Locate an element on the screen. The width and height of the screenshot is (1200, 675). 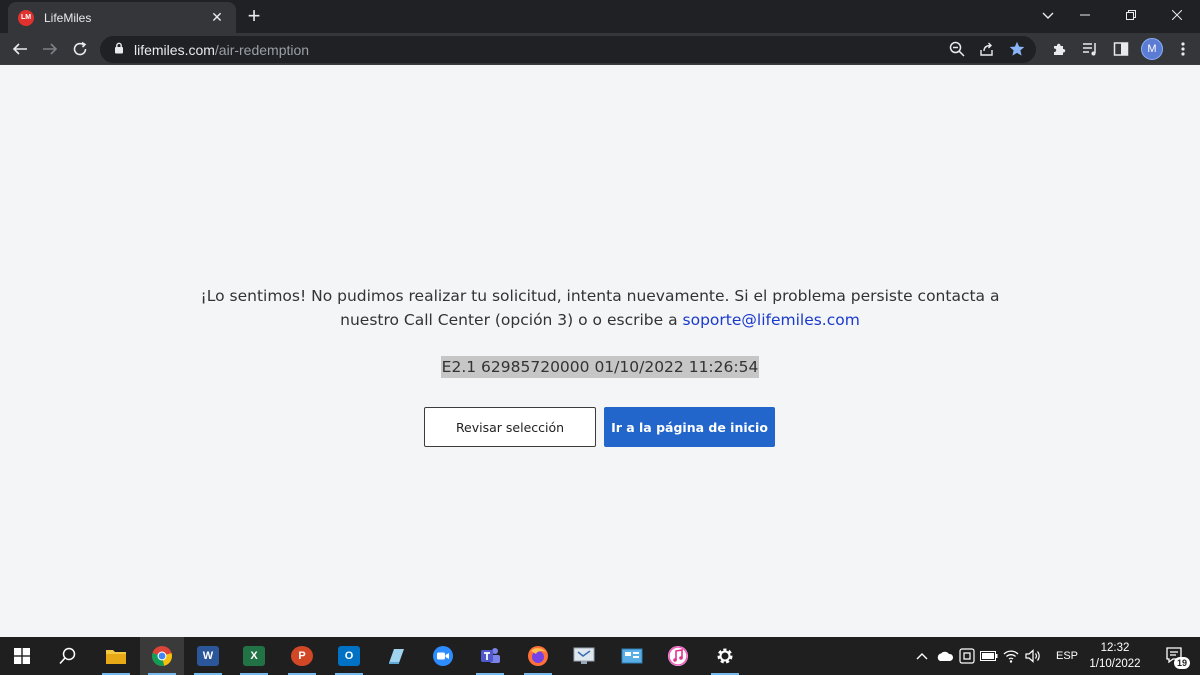
restore-icon is located at coordinates (1131, 15).